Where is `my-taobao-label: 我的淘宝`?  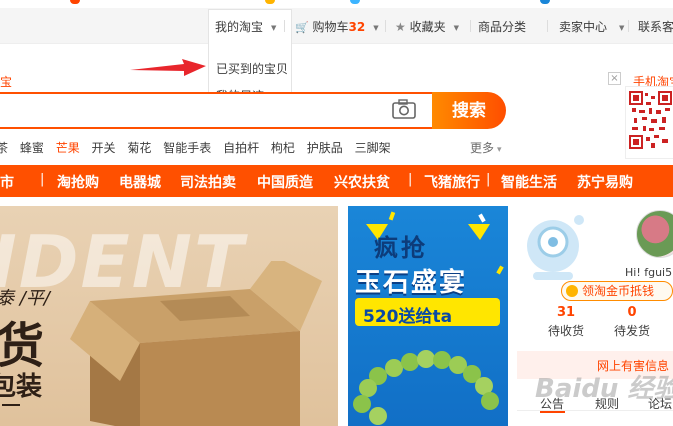 my-taobao-label: 我的淘宝 is located at coordinates (239, 27).